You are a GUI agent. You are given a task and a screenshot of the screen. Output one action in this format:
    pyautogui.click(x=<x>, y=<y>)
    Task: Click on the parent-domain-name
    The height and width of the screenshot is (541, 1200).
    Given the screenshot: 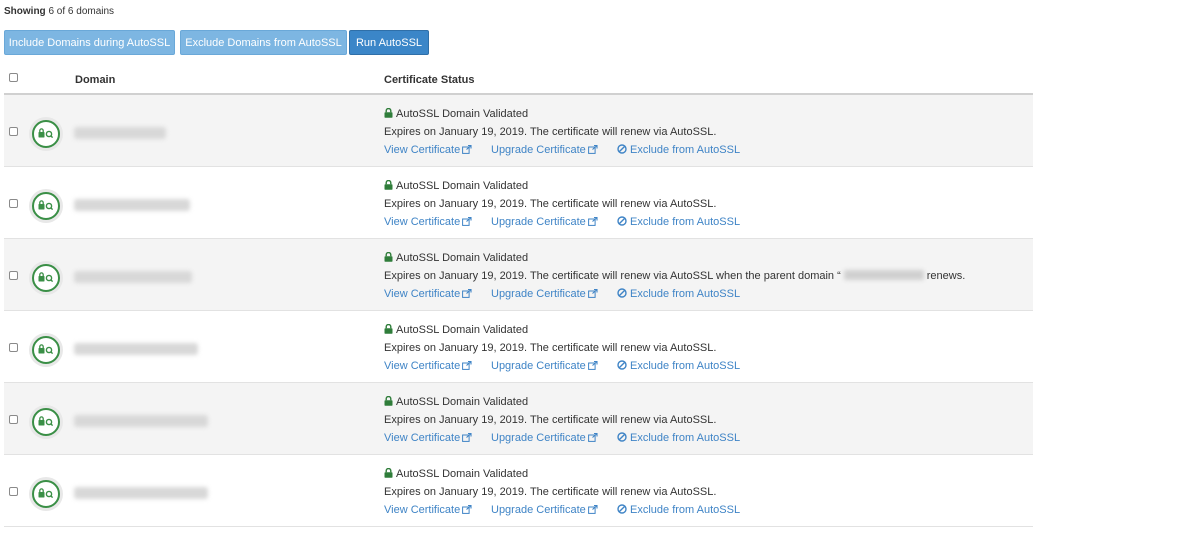 What is the action you would take?
    pyautogui.click(x=883, y=275)
    